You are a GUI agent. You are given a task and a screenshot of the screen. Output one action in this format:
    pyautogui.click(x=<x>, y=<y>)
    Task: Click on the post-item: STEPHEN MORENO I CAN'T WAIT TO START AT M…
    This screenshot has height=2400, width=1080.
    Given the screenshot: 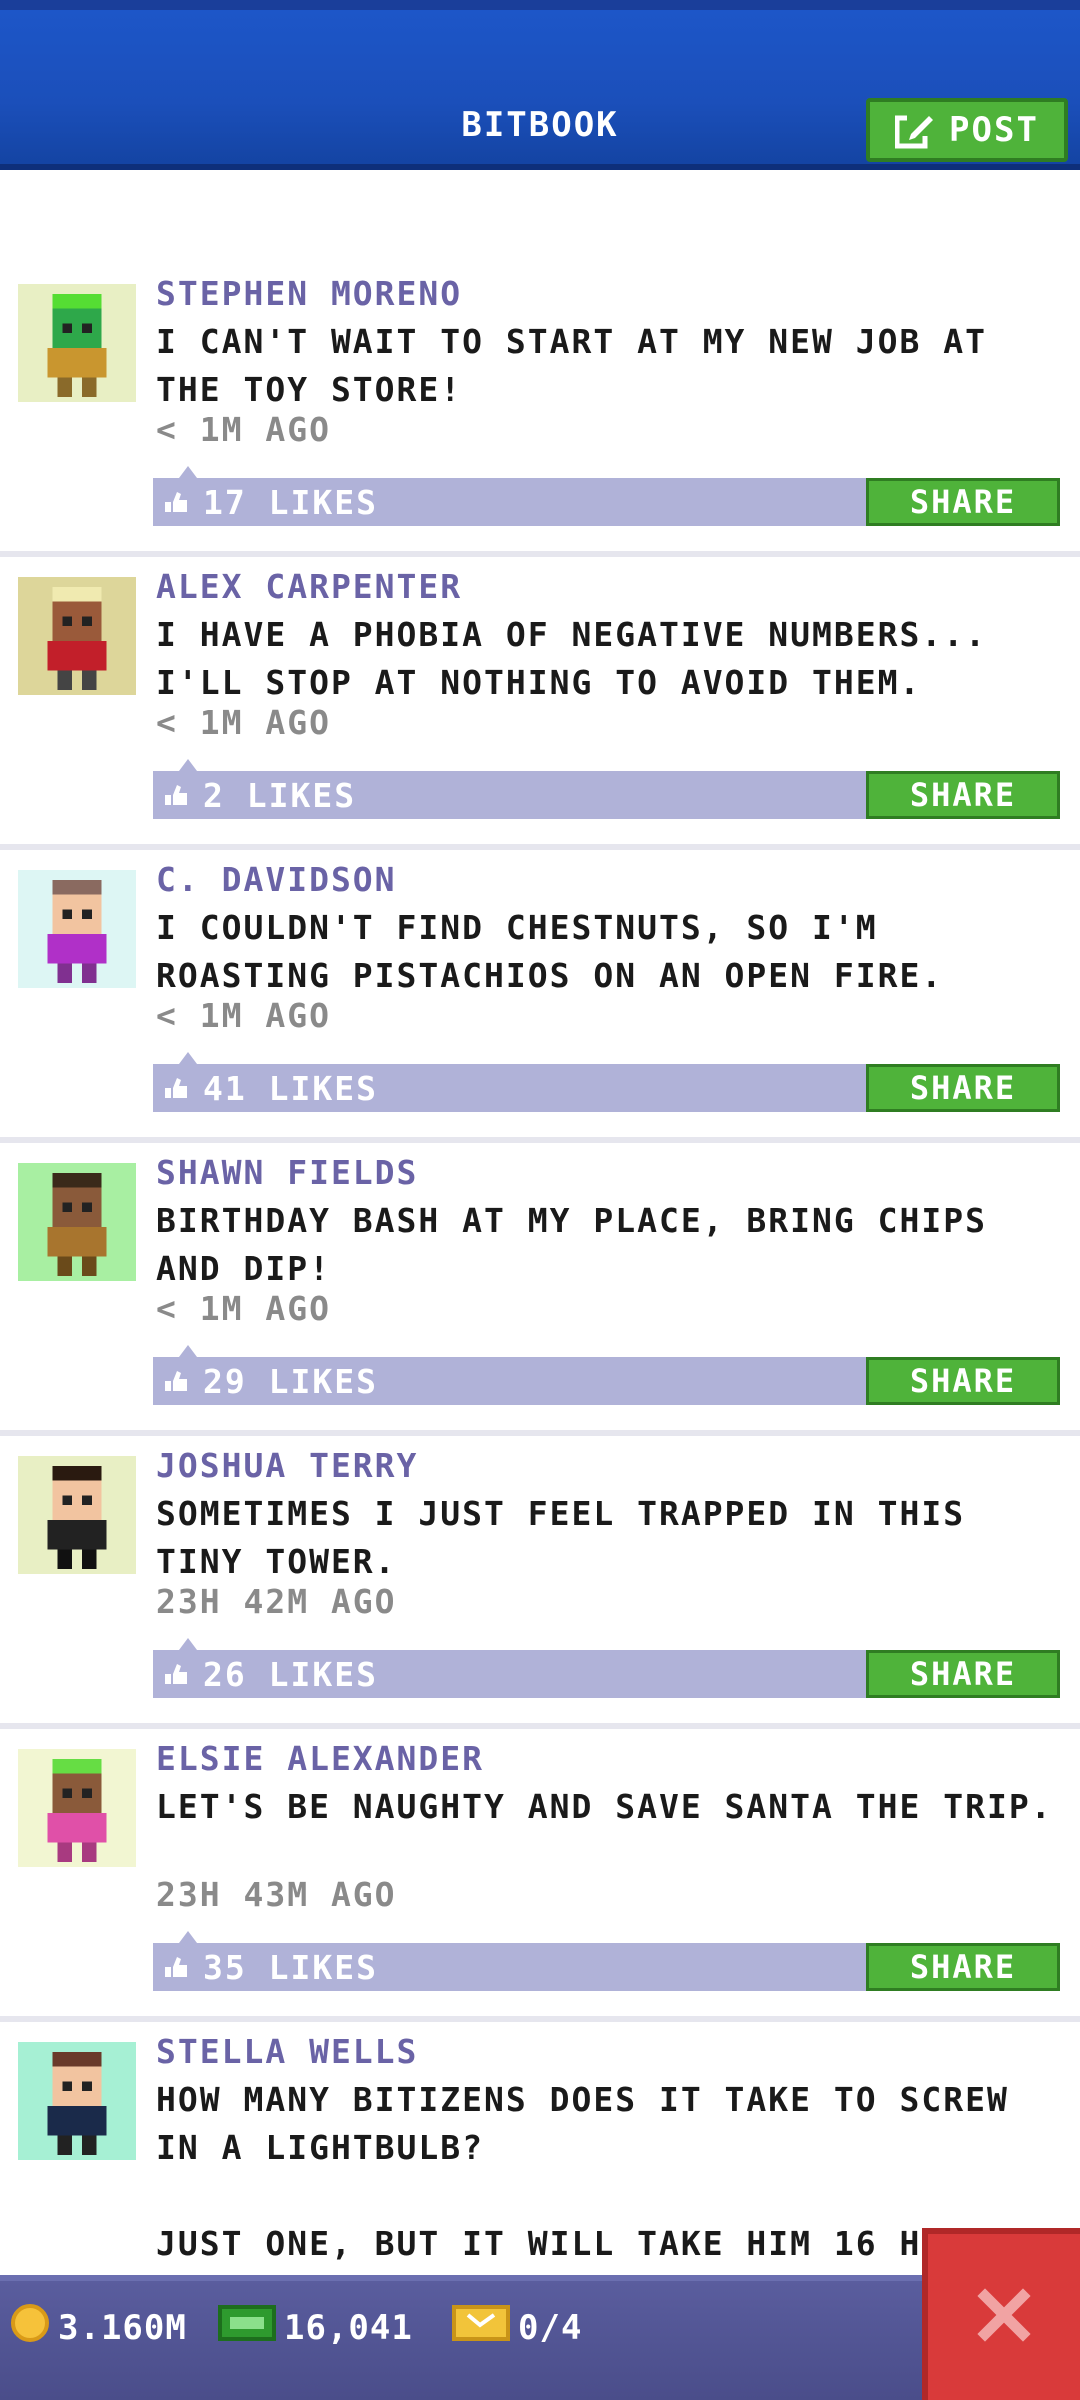 What is the action you would take?
    pyautogui.click(x=540, y=413)
    